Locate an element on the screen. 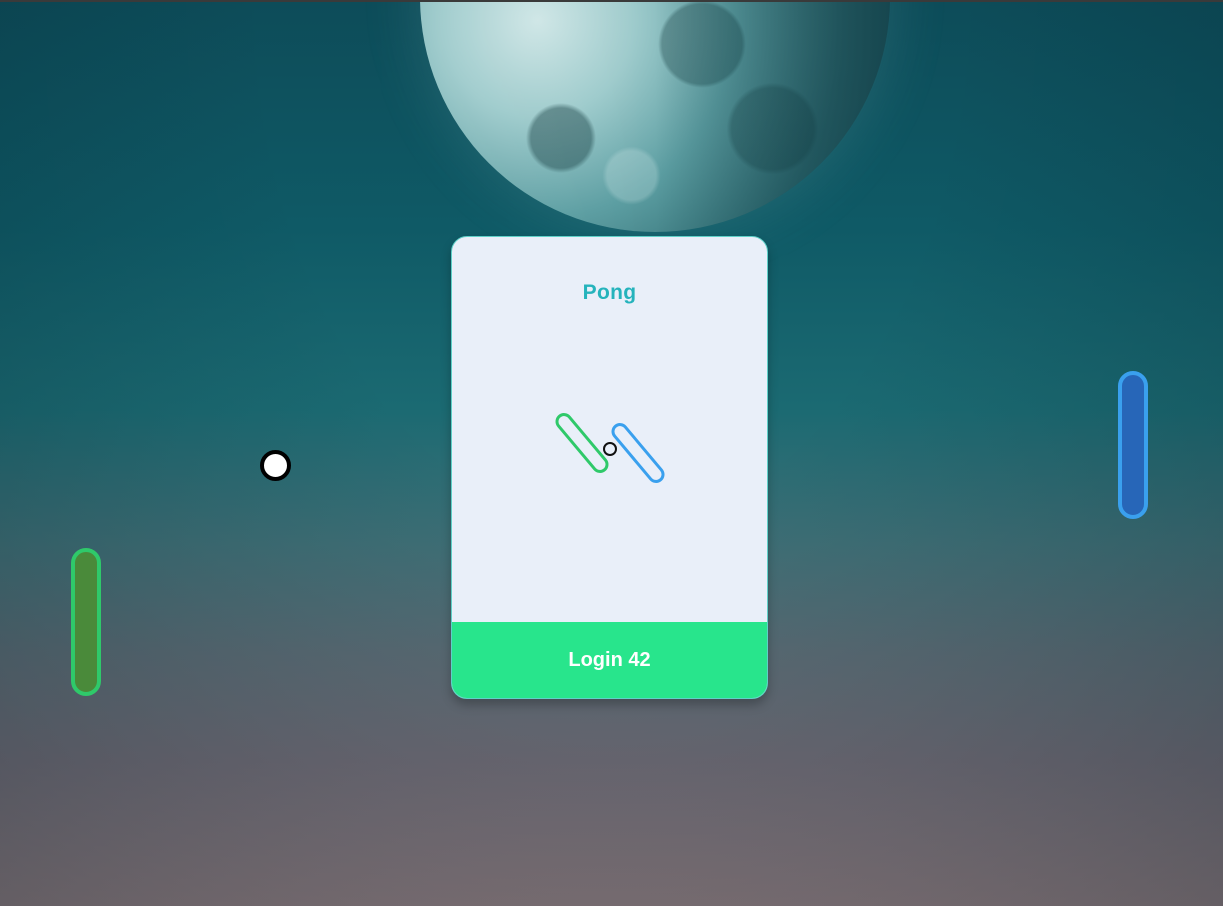 This screenshot has height=906, width=1223. right-paddle is located at coordinates (1133, 445).